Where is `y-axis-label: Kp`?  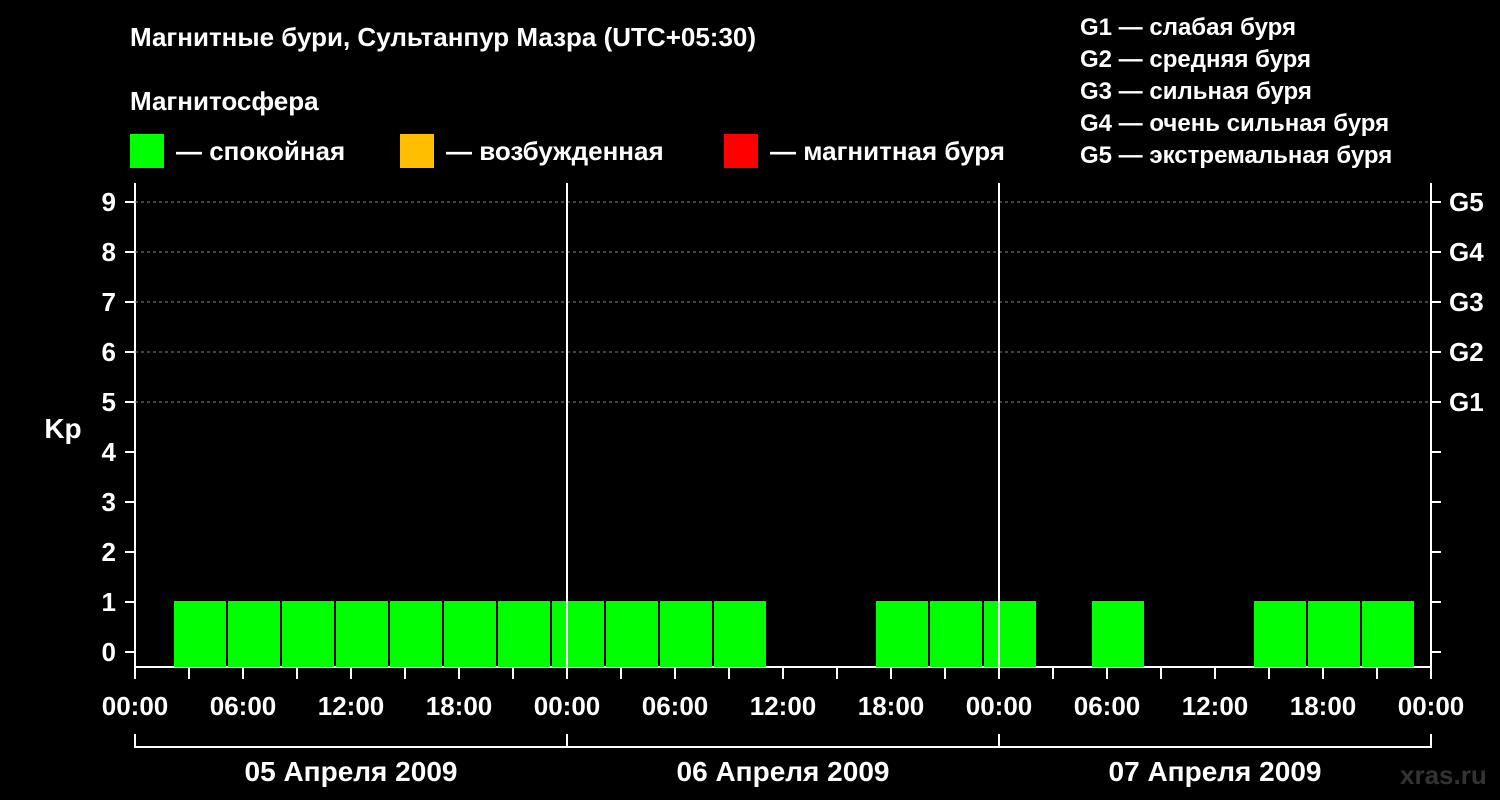
y-axis-label: Kp is located at coordinates (62, 428).